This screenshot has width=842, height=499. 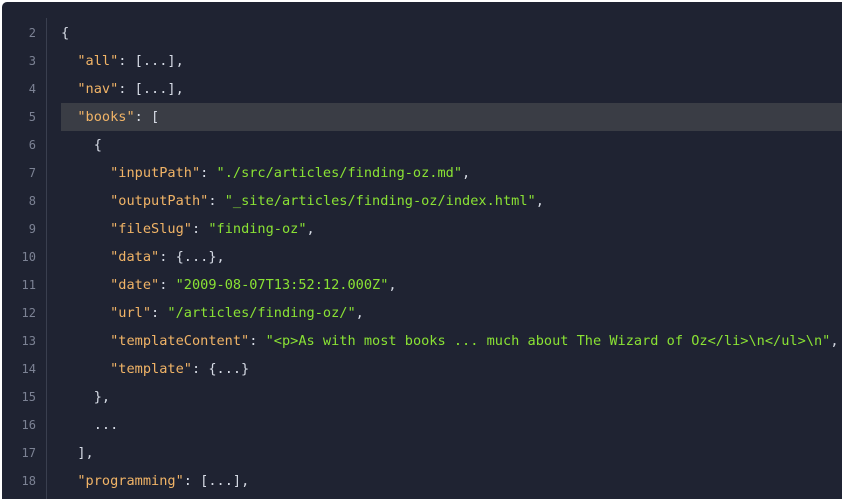 I want to click on line-content: "books": [, so click(x=110, y=117).